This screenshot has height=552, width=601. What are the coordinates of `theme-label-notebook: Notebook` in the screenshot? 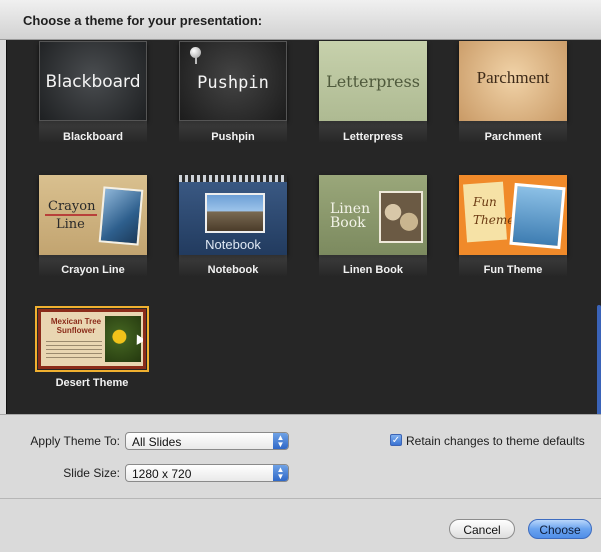 It's located at (233, 270).